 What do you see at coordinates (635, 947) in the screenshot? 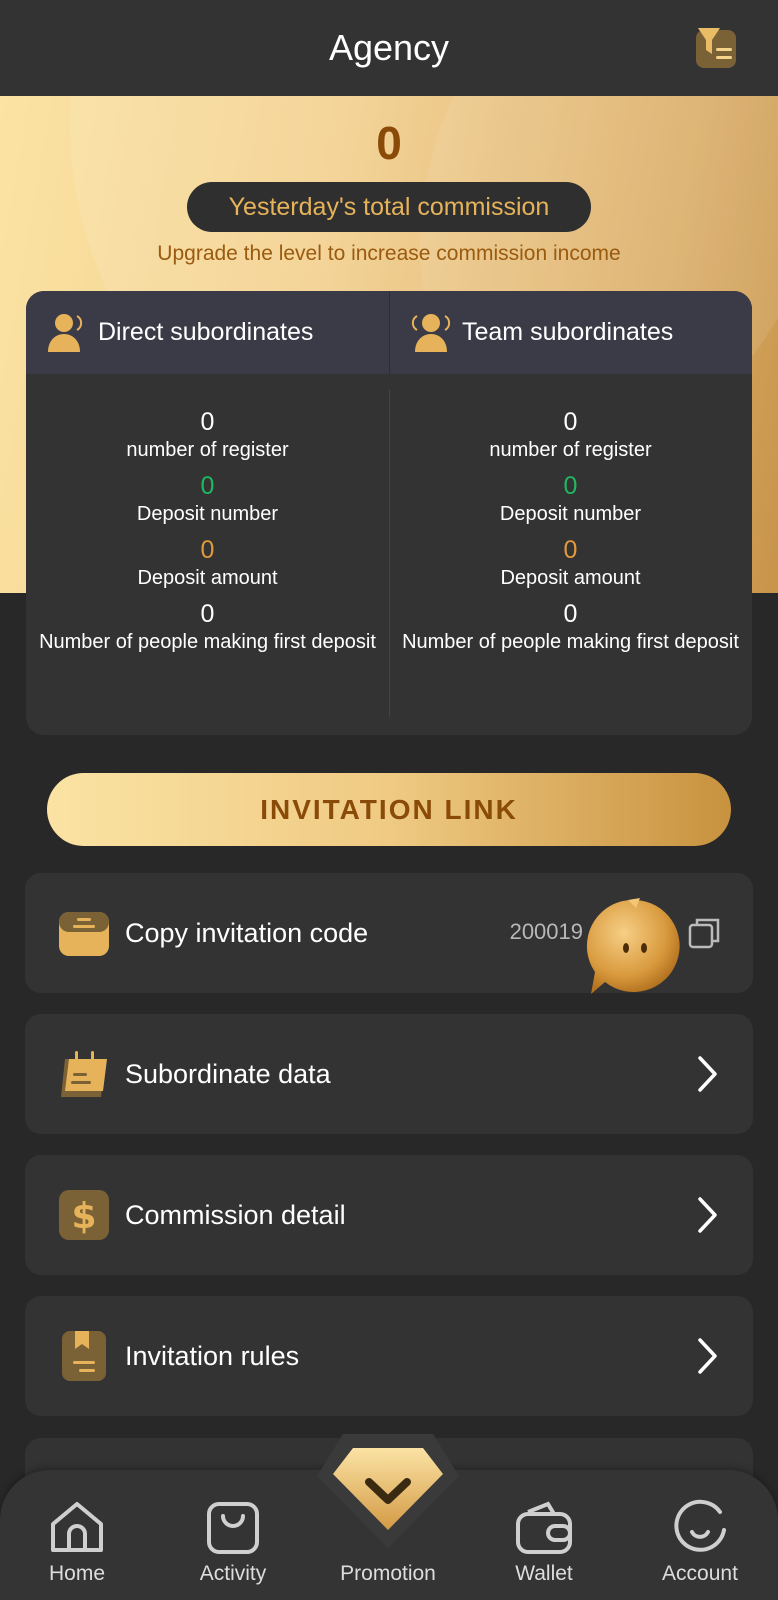
I see `customer-service-chat-icon` at bounding box center [635, 947].